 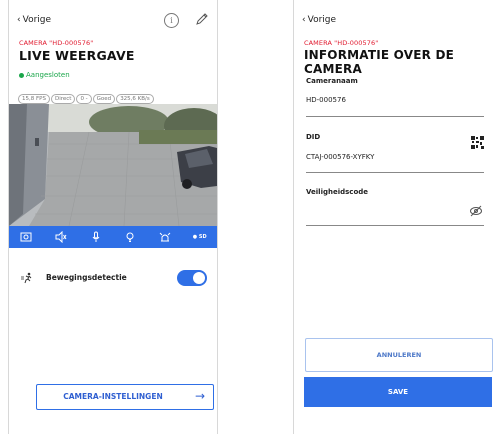 I want to click on stat-chip: 0 -, so click(x=84, y=99).